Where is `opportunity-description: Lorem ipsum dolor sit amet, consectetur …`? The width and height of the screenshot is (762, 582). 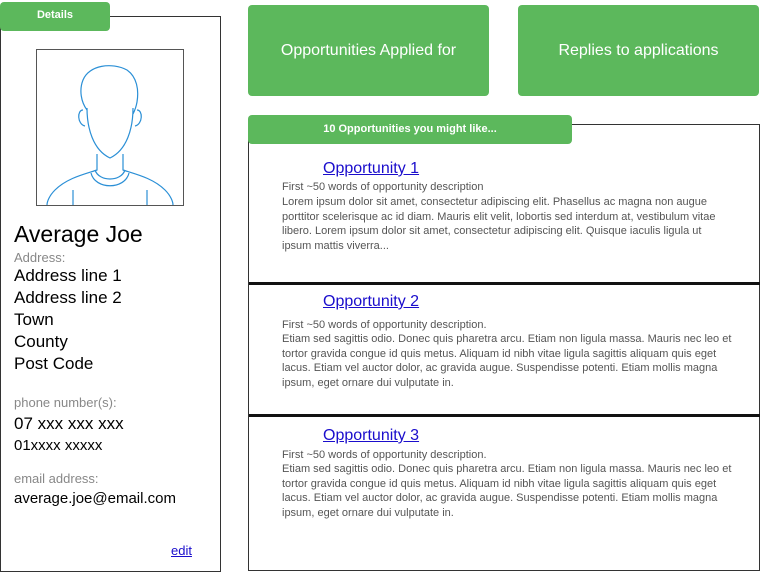 opportunity-description: Lorem ipsum dolor sit amet, consectetur … is located at coordinates (499, 224).